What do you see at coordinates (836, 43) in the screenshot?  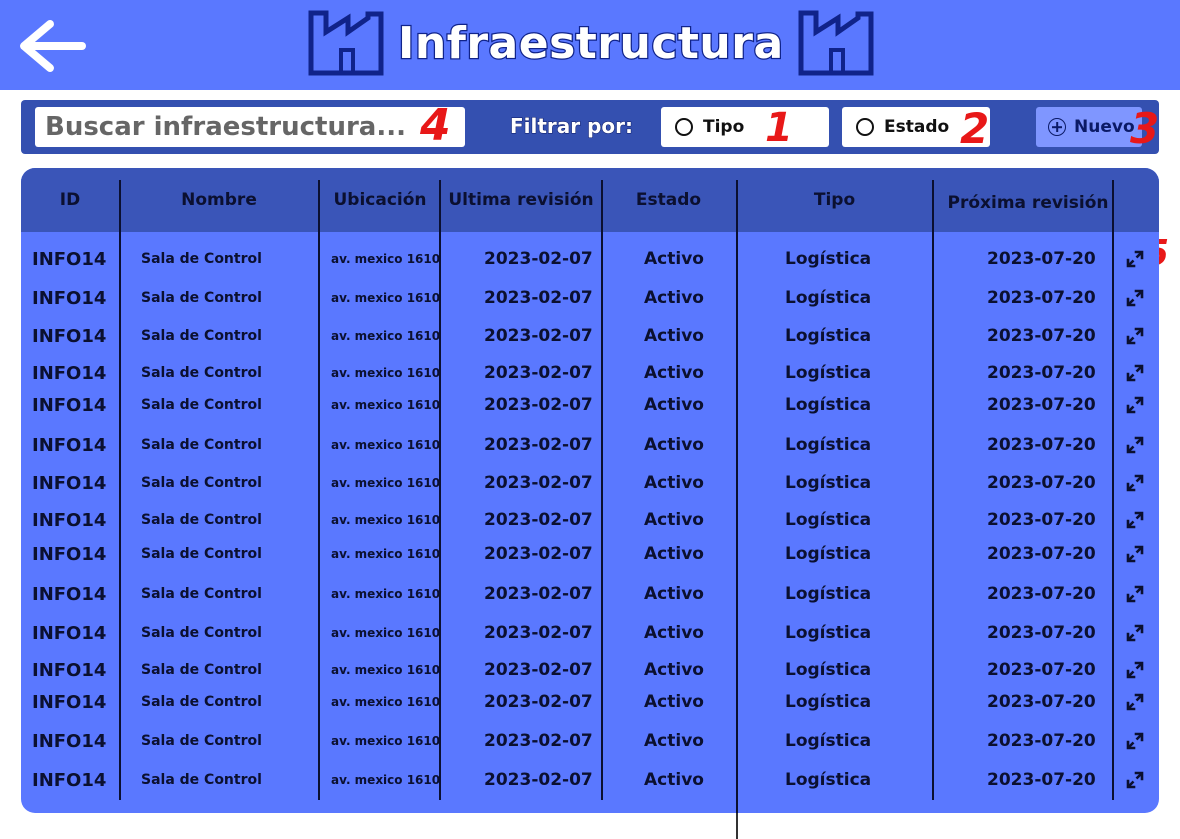 I see `factory-icon` at bounding box center [836, 43].